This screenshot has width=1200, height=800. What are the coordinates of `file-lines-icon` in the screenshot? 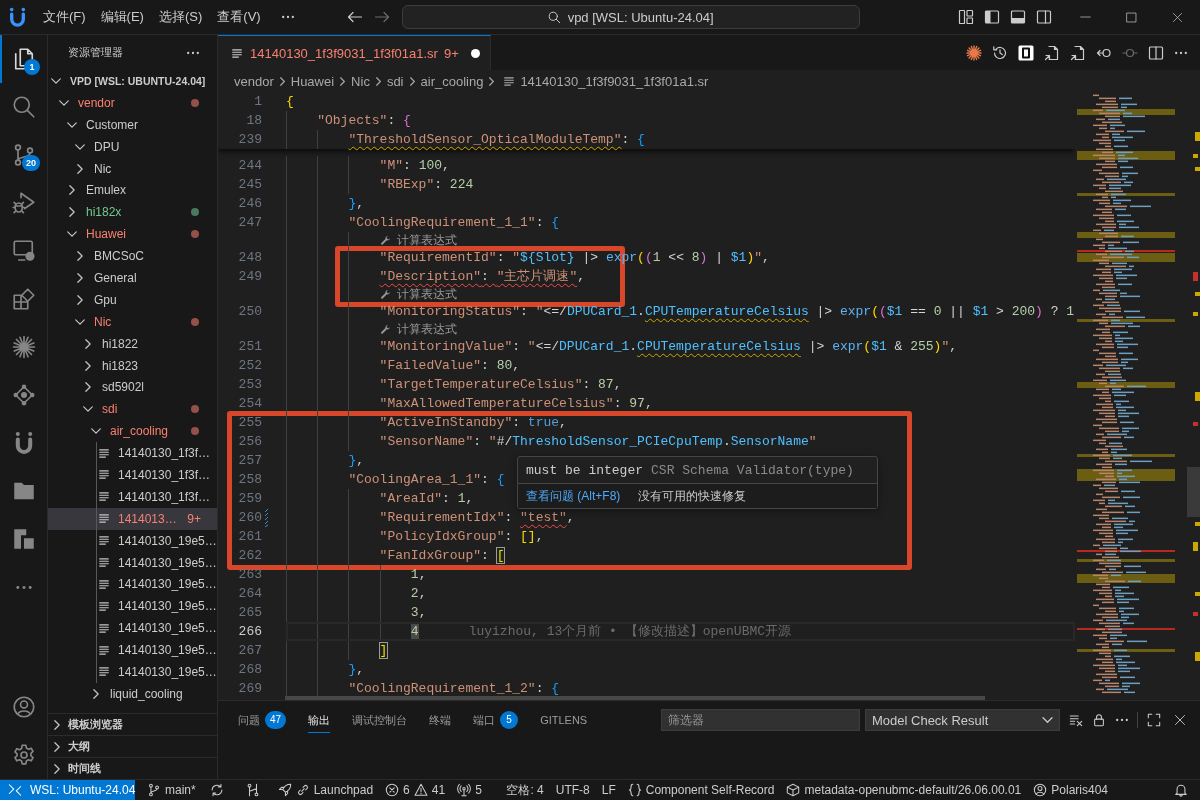 It's located at (104, 584).